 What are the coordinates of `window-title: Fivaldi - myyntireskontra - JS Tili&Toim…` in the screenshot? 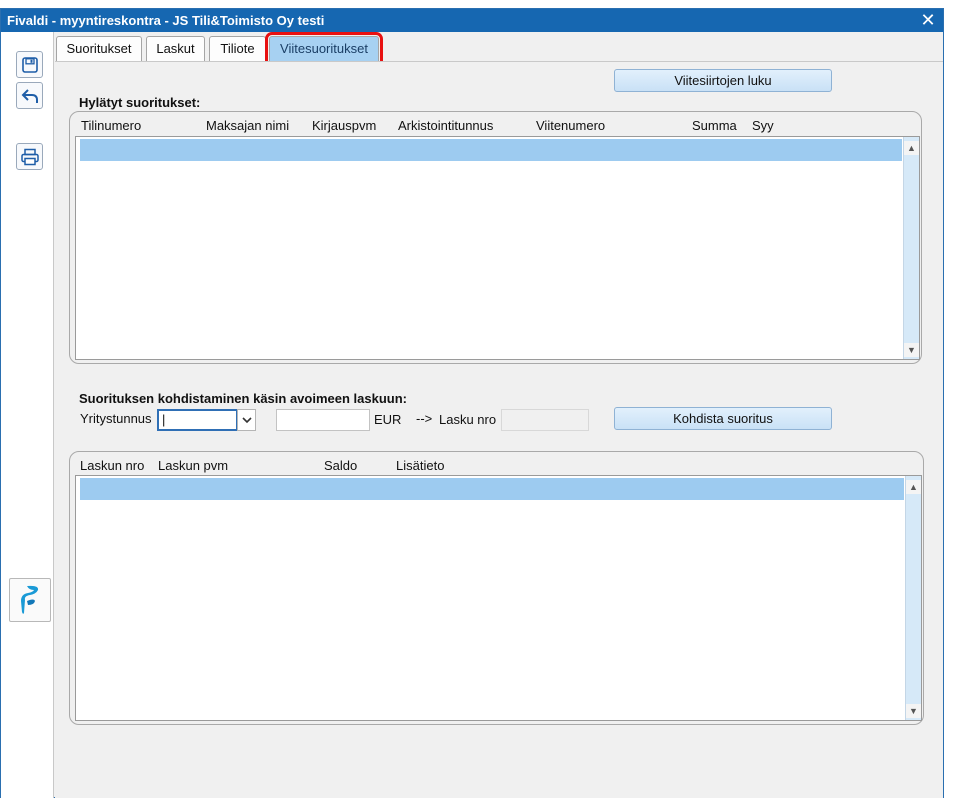 It's located at (166, 20).